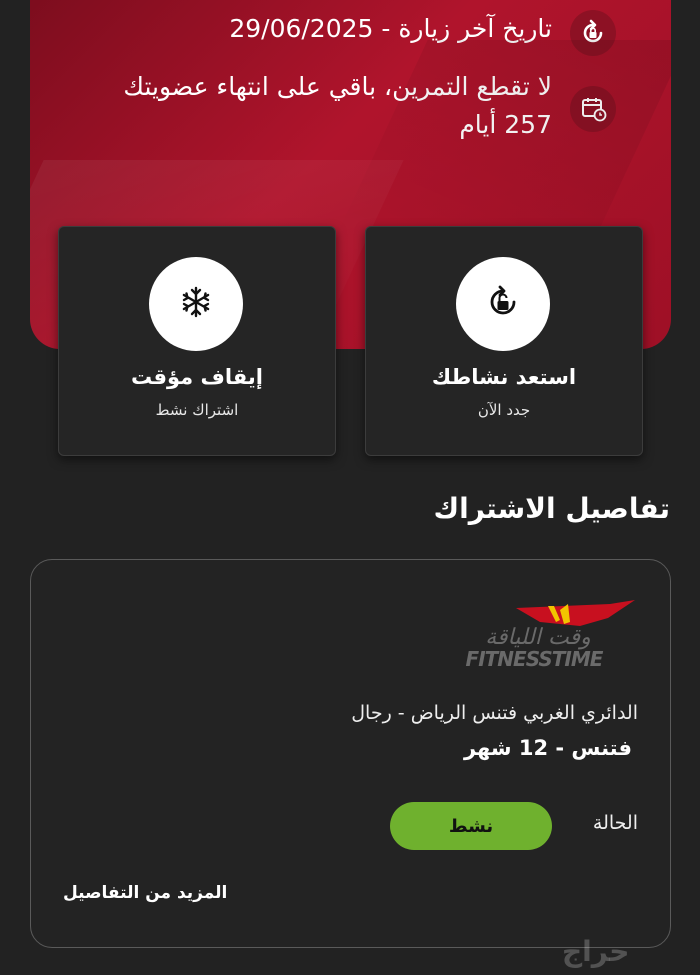 The width and height of the screenshot is (700, 975). Describe the element at coordinates (494, 713) in the screenshot. I see `branch-name: الدائري الغربي فتنس الرياض - رجال` at that location.